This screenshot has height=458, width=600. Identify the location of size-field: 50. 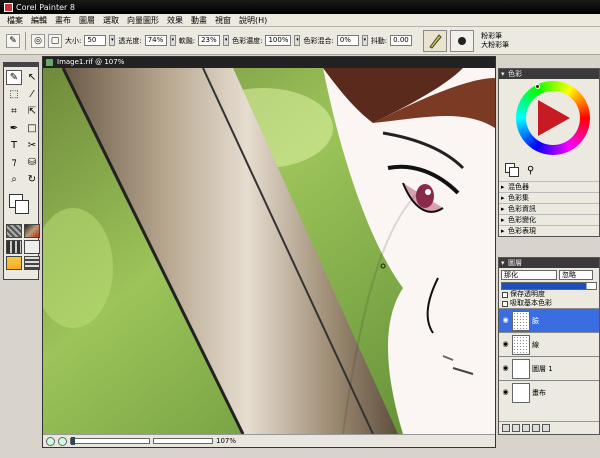
(95, 40).